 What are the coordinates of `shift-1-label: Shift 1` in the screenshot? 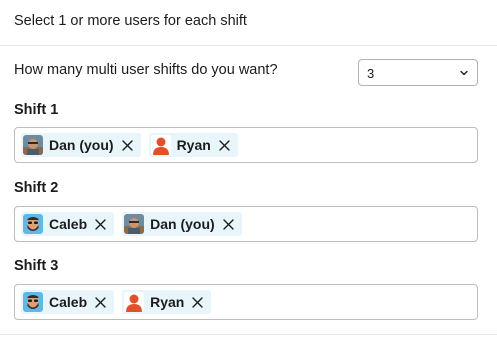 It's located at (36, 110).